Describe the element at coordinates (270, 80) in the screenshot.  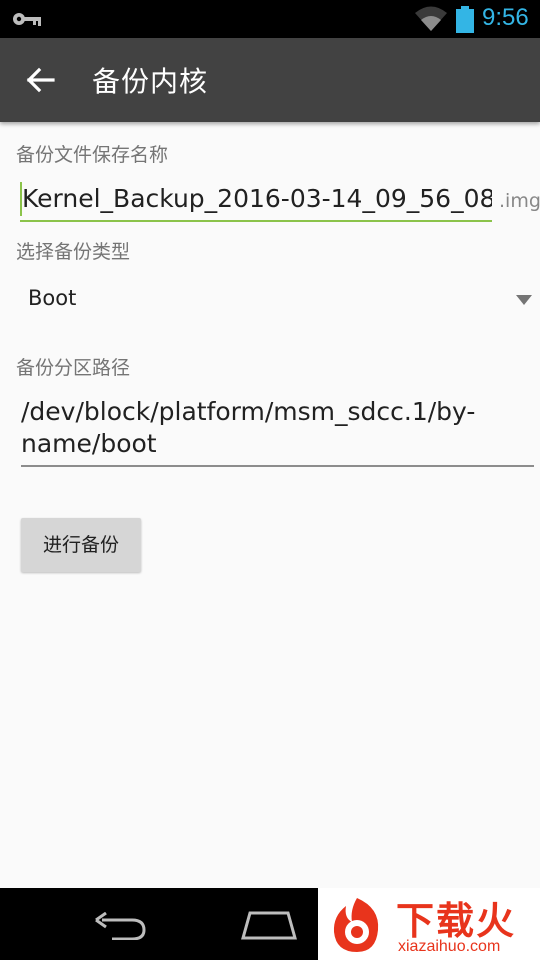
I see `app-bar: 备份内核` at that location.